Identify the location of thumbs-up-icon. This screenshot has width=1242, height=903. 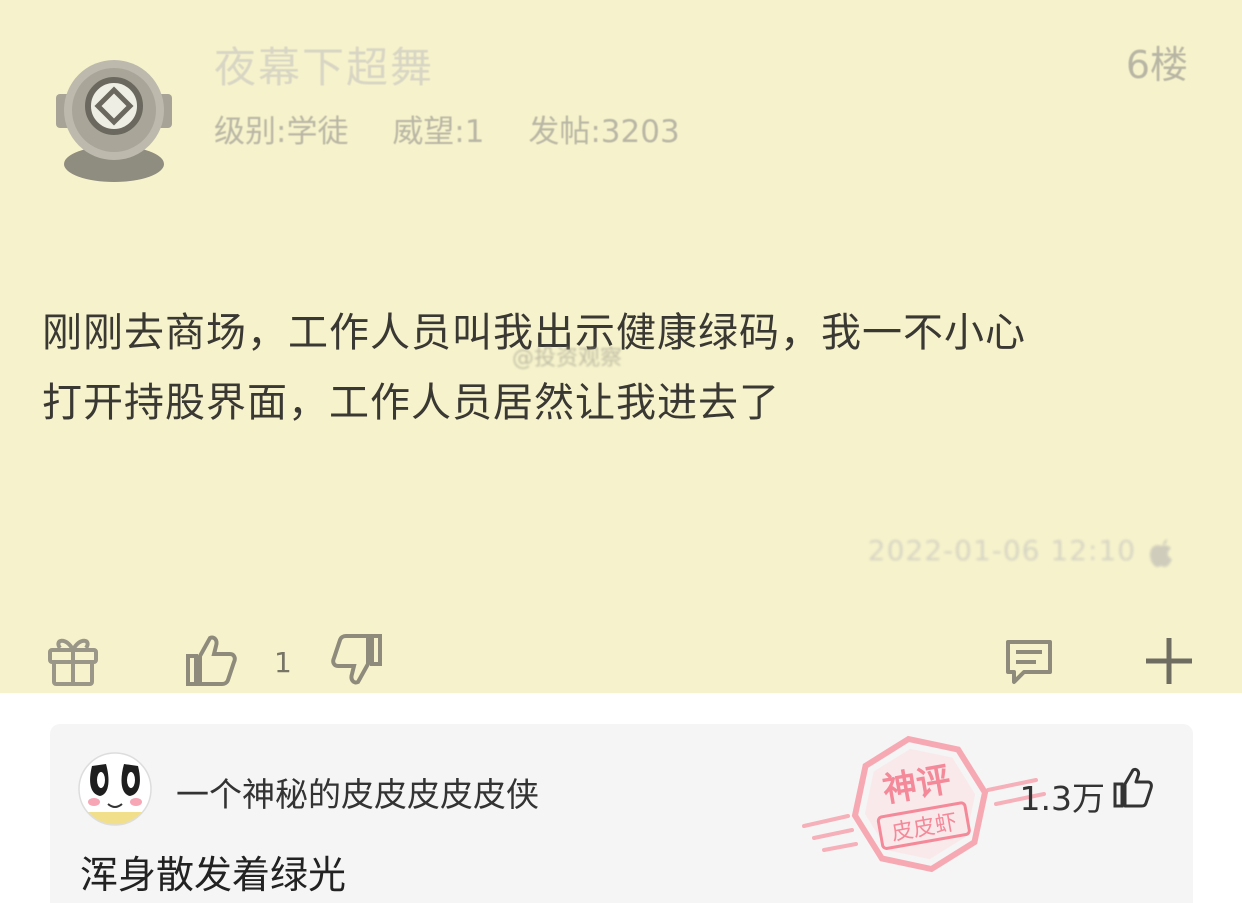
(211, 660).